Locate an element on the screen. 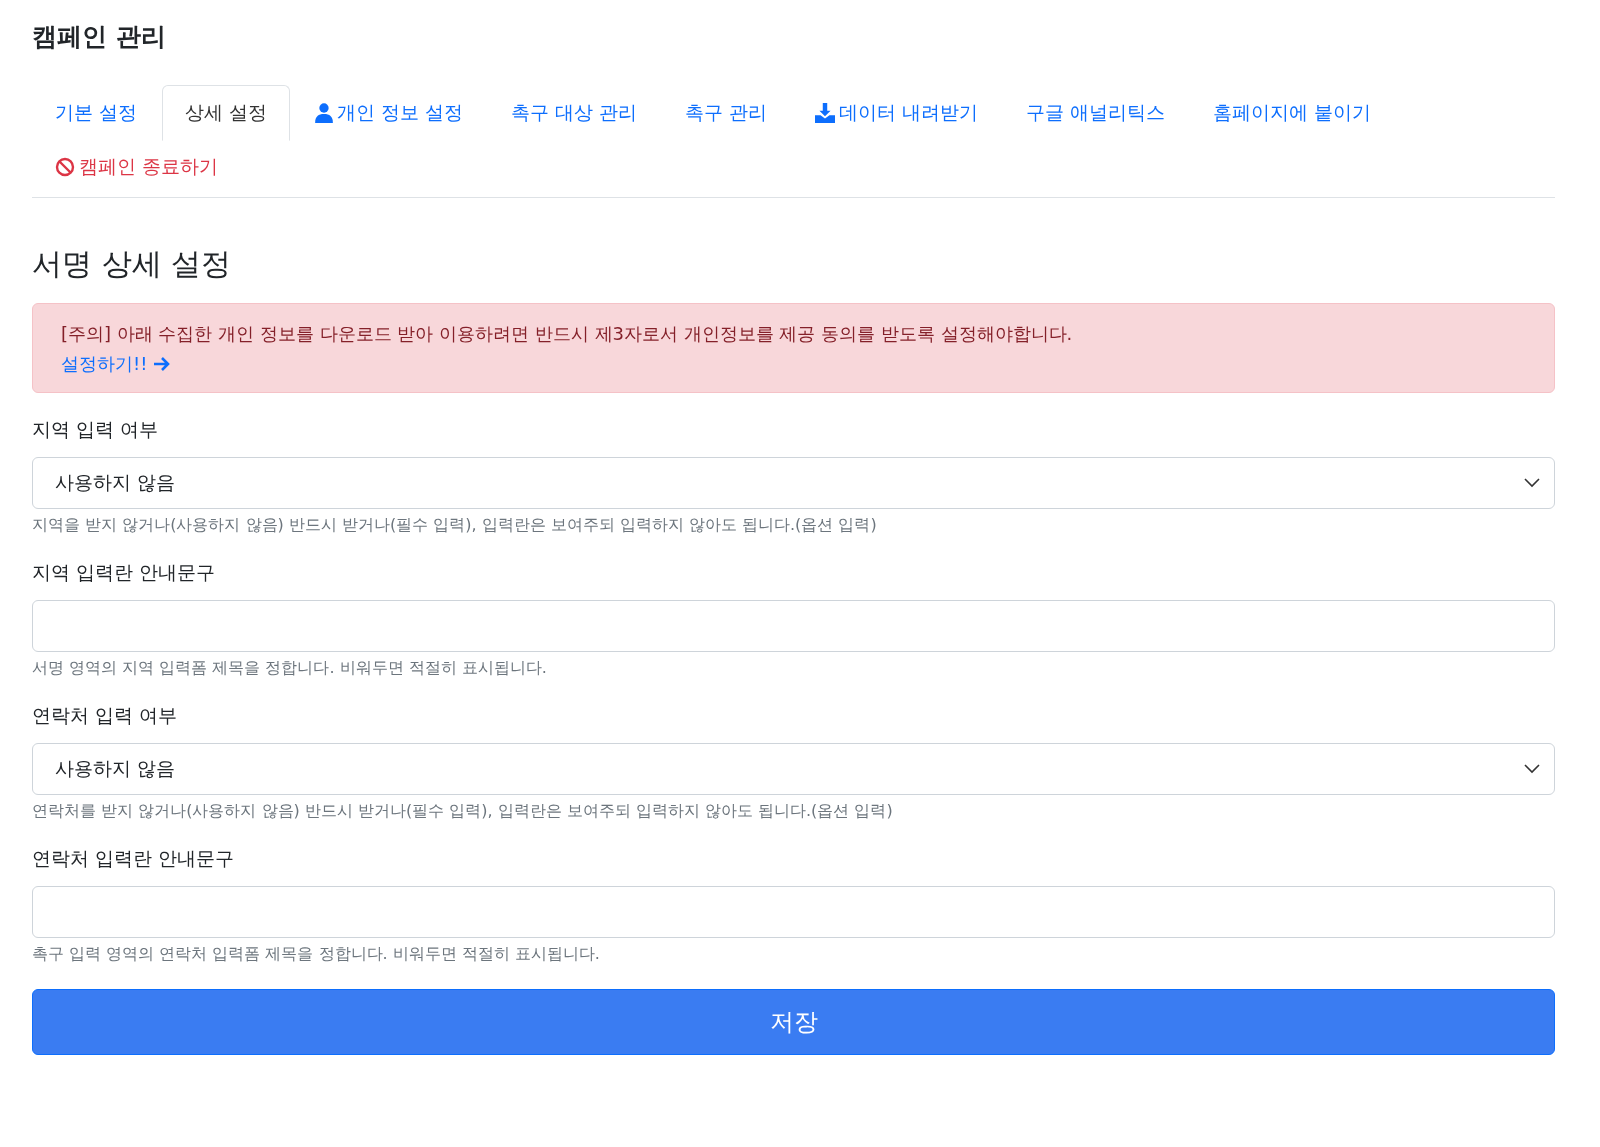  field-label: 연락처 입력 여부 is located at coordinates (105, 715).